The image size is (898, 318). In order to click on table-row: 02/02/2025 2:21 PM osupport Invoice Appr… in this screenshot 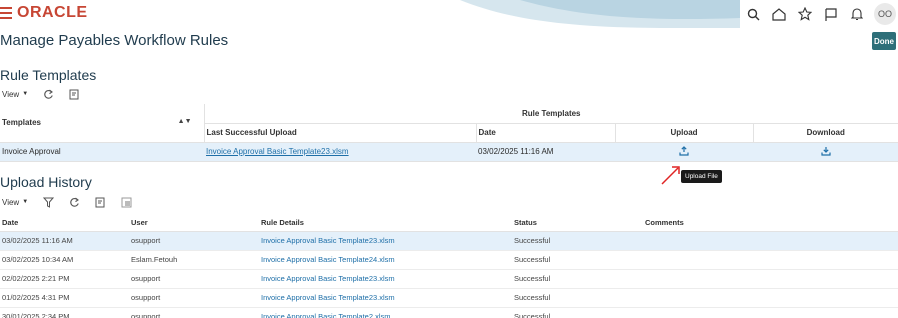, I will do `click(449, 279)`.